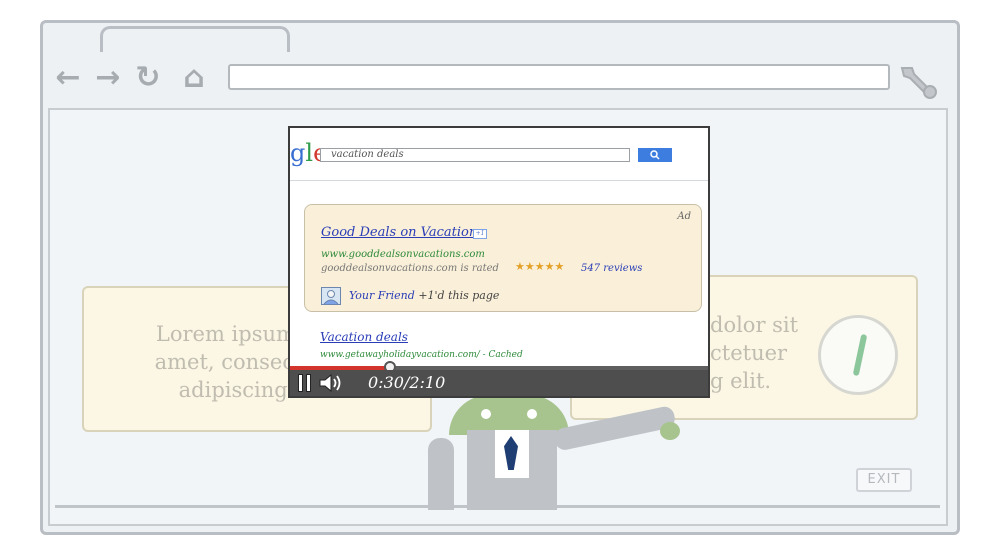 This screenshot has width=1000, height=560. What do you see at coordinates (108, 78) in the screenshot?
I see `forward-arrow-icon: →` at bounding box center [108, 78].